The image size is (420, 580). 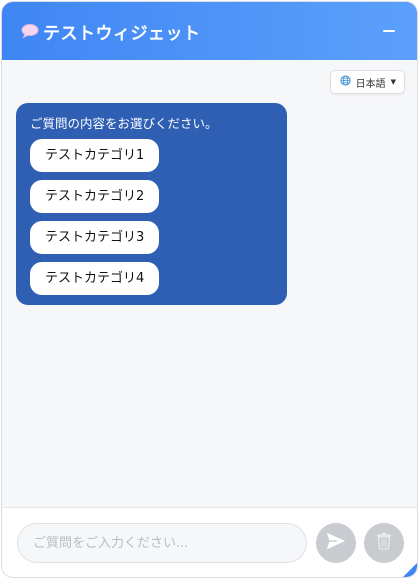 I want to click on trash-icon, so click(x=384, y=543).